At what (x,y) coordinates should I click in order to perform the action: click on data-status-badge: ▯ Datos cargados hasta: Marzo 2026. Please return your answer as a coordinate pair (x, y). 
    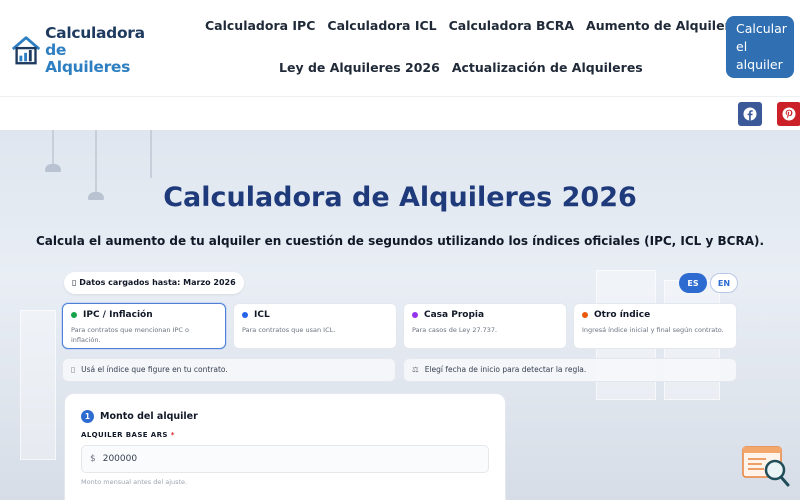
    Looking at the image, I should click on (154, 283).